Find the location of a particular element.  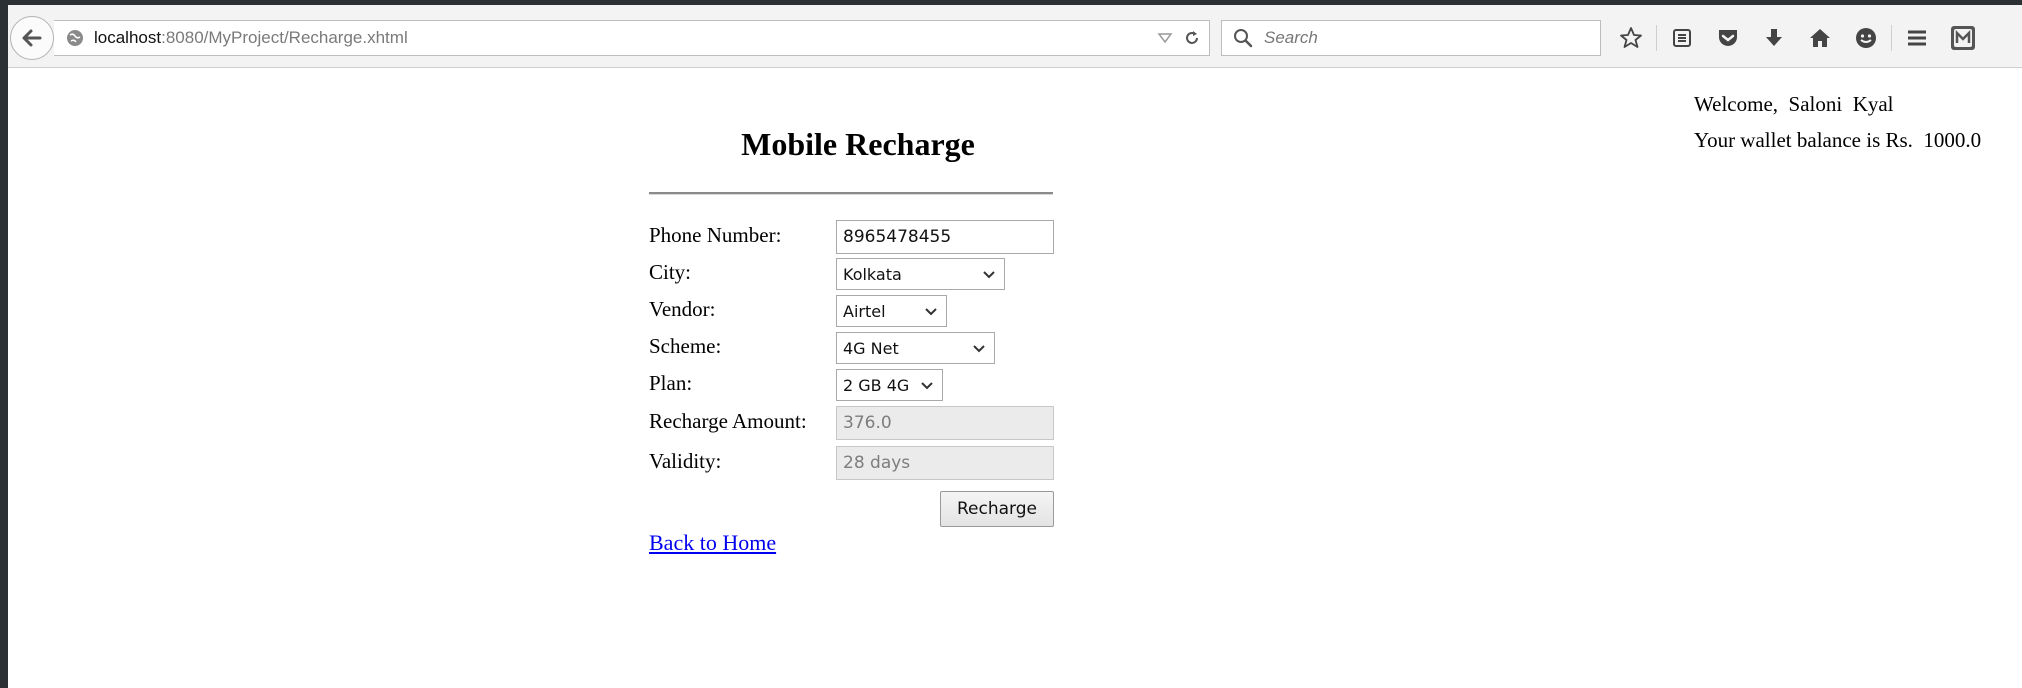

extension-button is located at coordinates (1963, 38).